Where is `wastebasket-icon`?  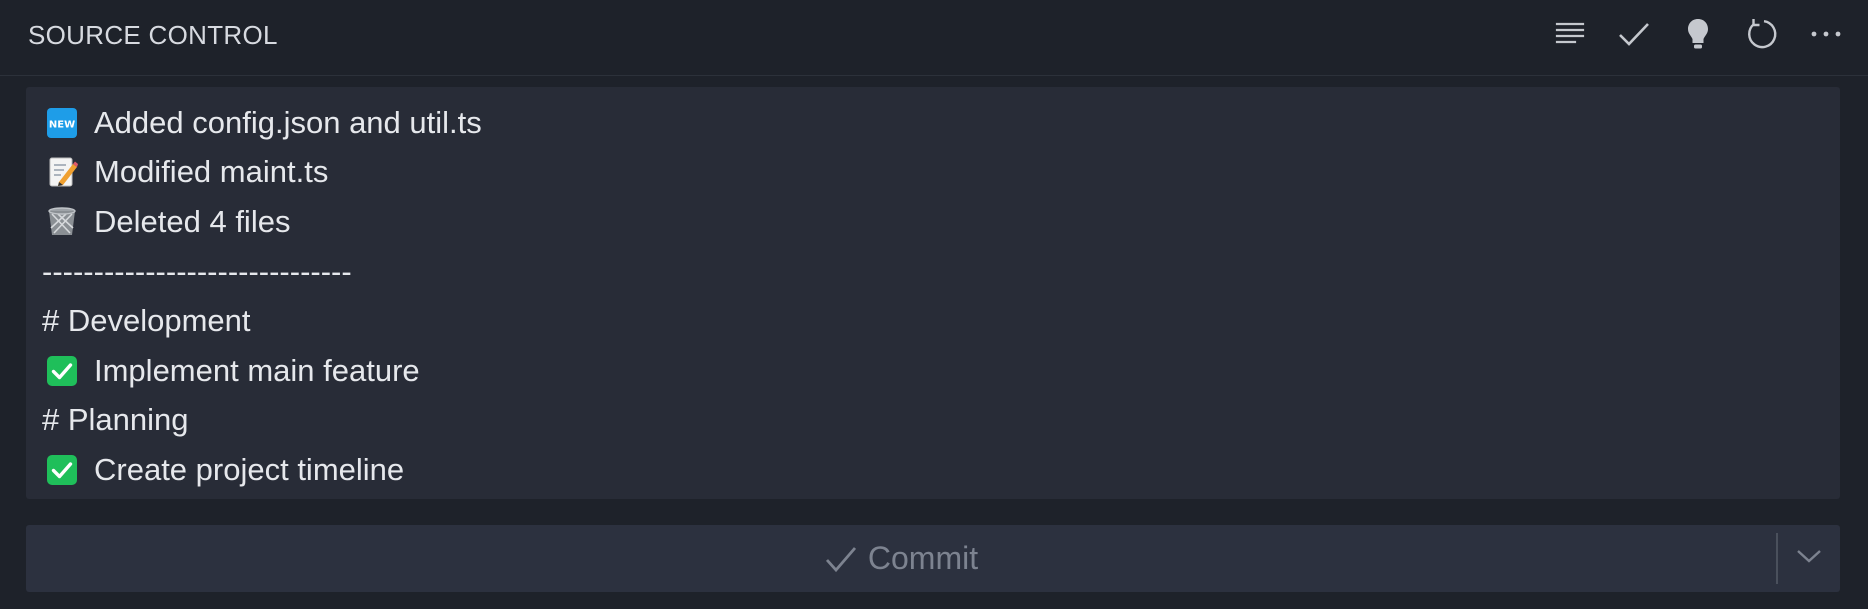
wastebasket-icon is located at coordinates (62, 222).